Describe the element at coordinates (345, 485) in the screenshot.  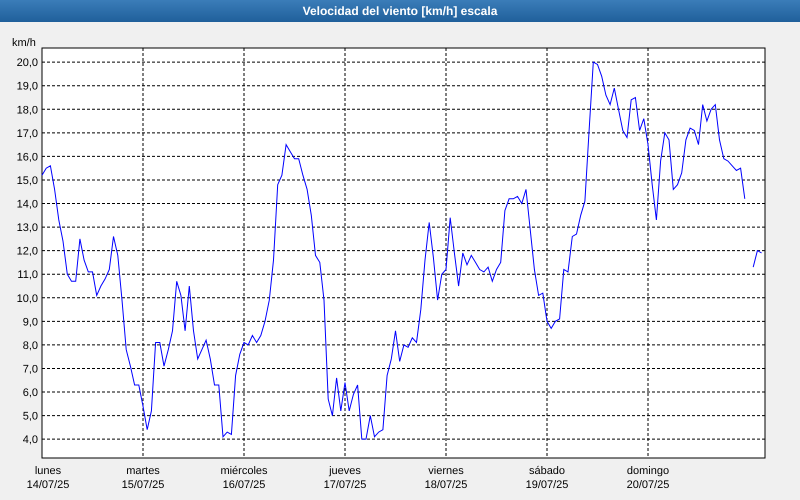
I see `x-tick-date: 17/07/25` at that location.